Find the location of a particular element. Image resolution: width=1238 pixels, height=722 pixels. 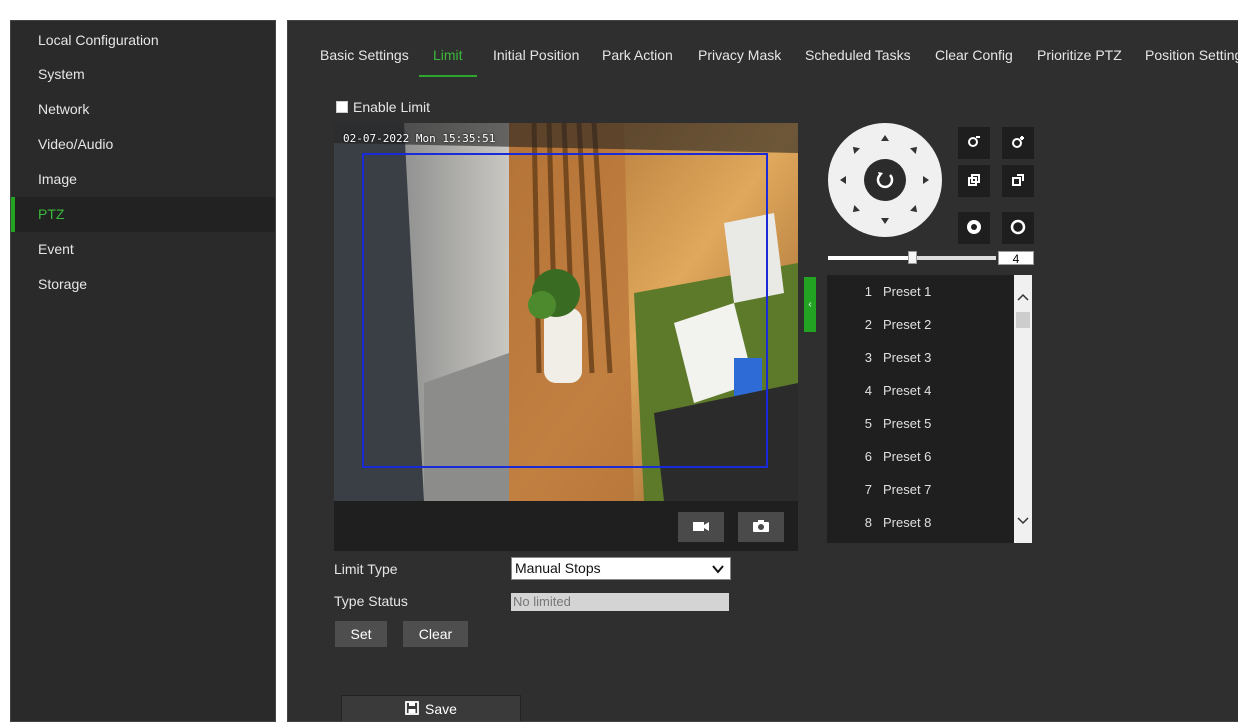

tab-position-settings: Position Settings is located at coordinates (1191, 55).